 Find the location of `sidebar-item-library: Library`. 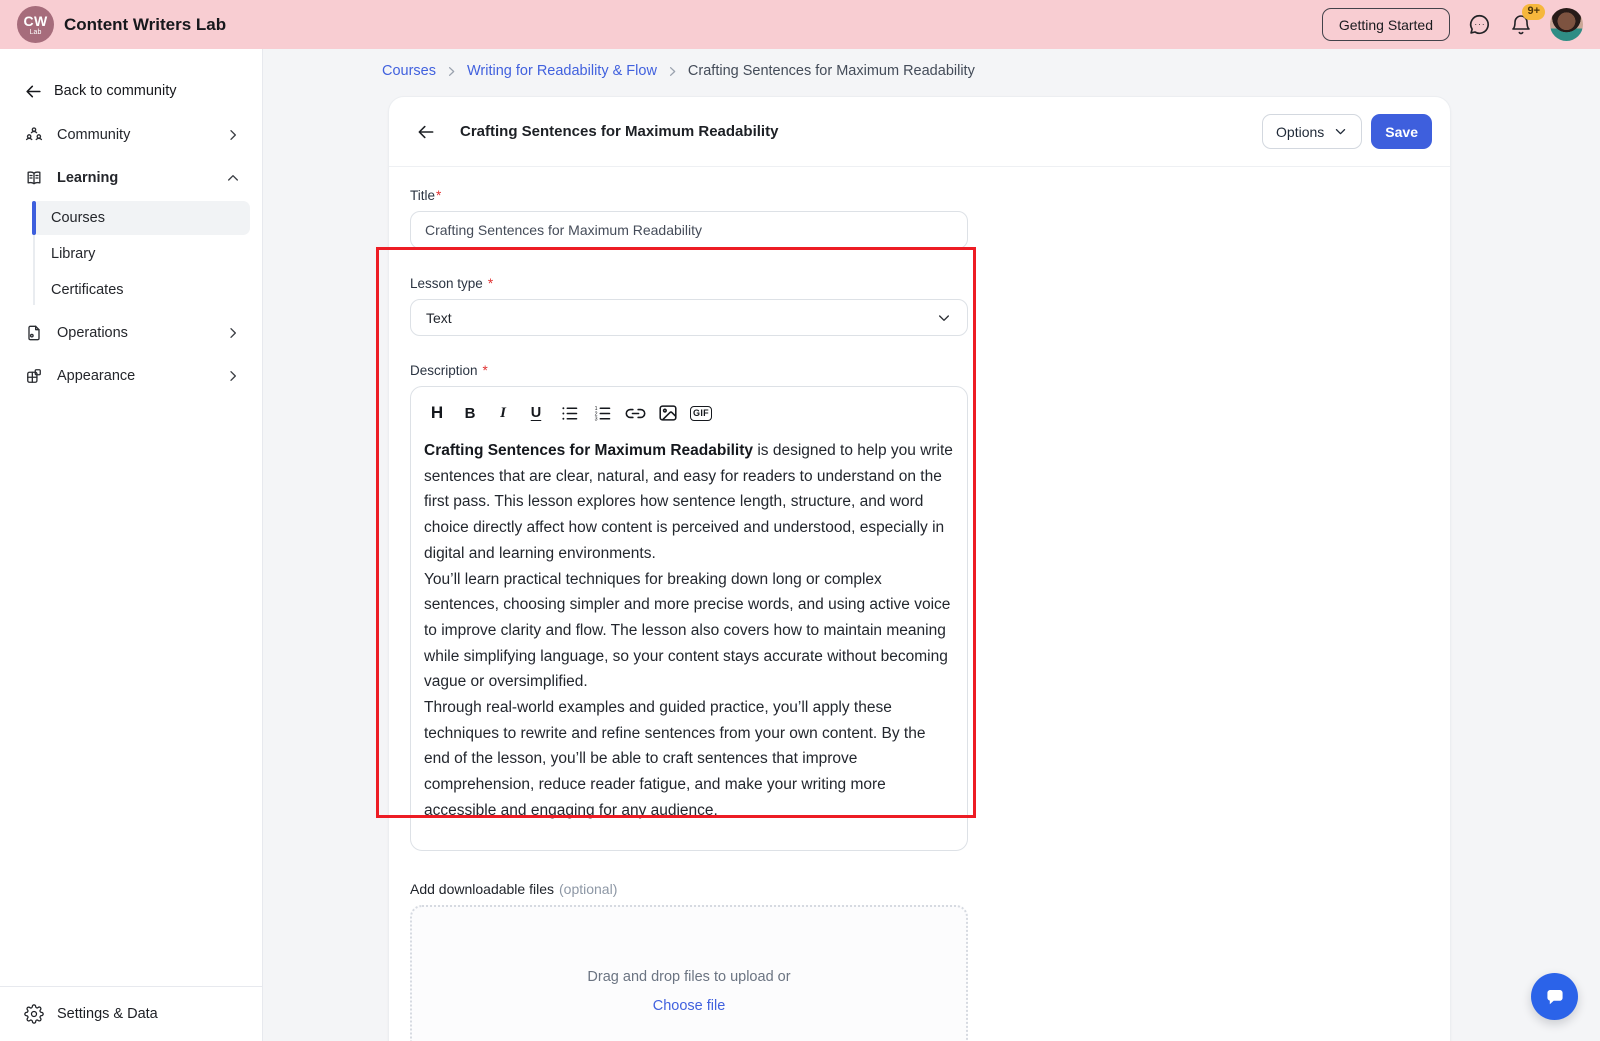

sidebar-item-library: Library is located at coordinates (141, 254).